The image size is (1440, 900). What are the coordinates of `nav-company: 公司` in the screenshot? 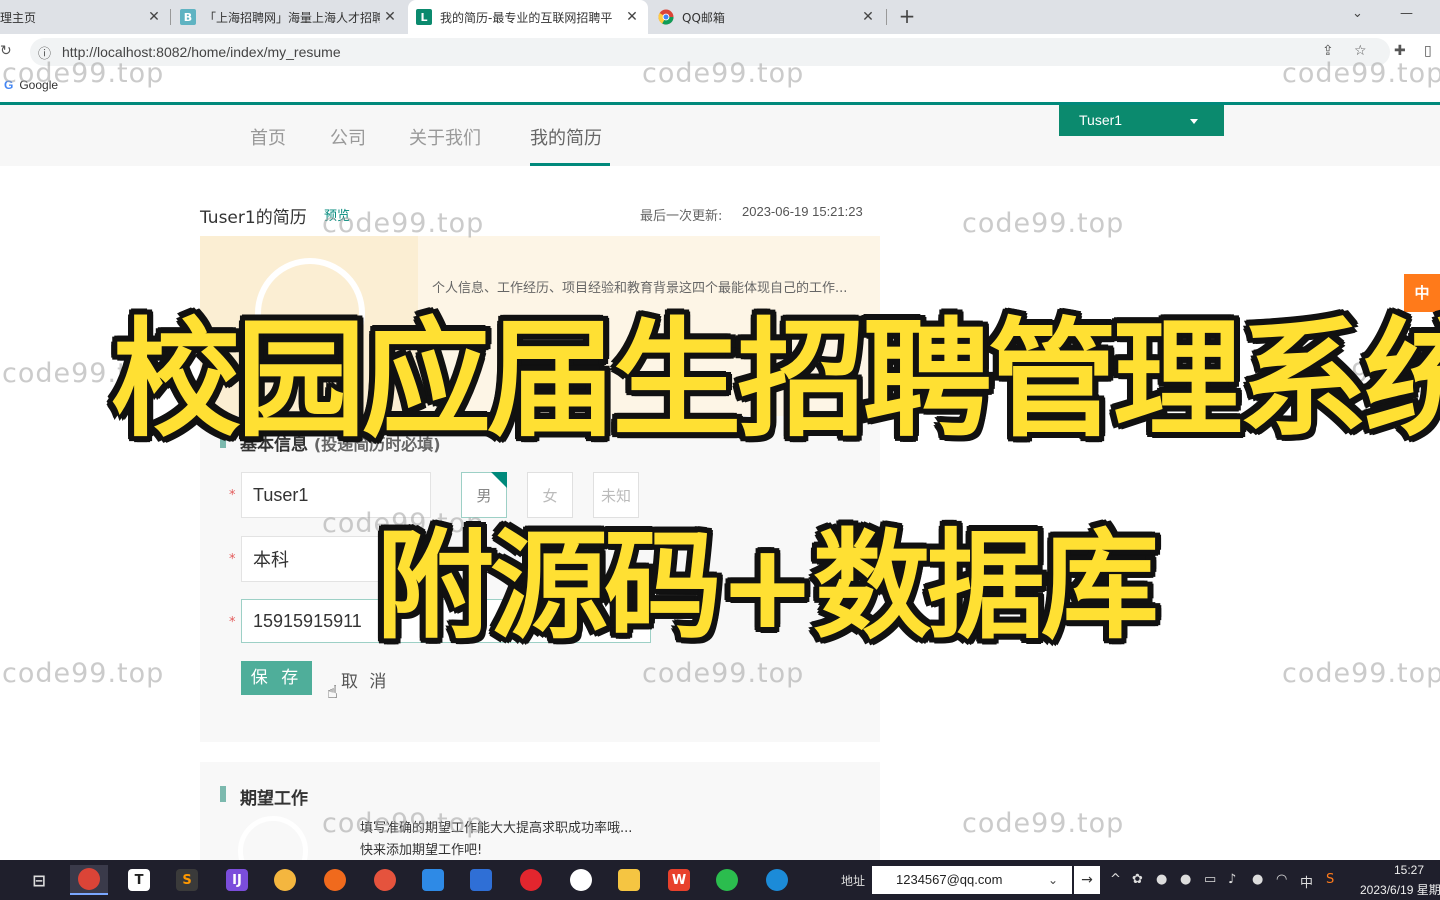 It's located at (348, 137).